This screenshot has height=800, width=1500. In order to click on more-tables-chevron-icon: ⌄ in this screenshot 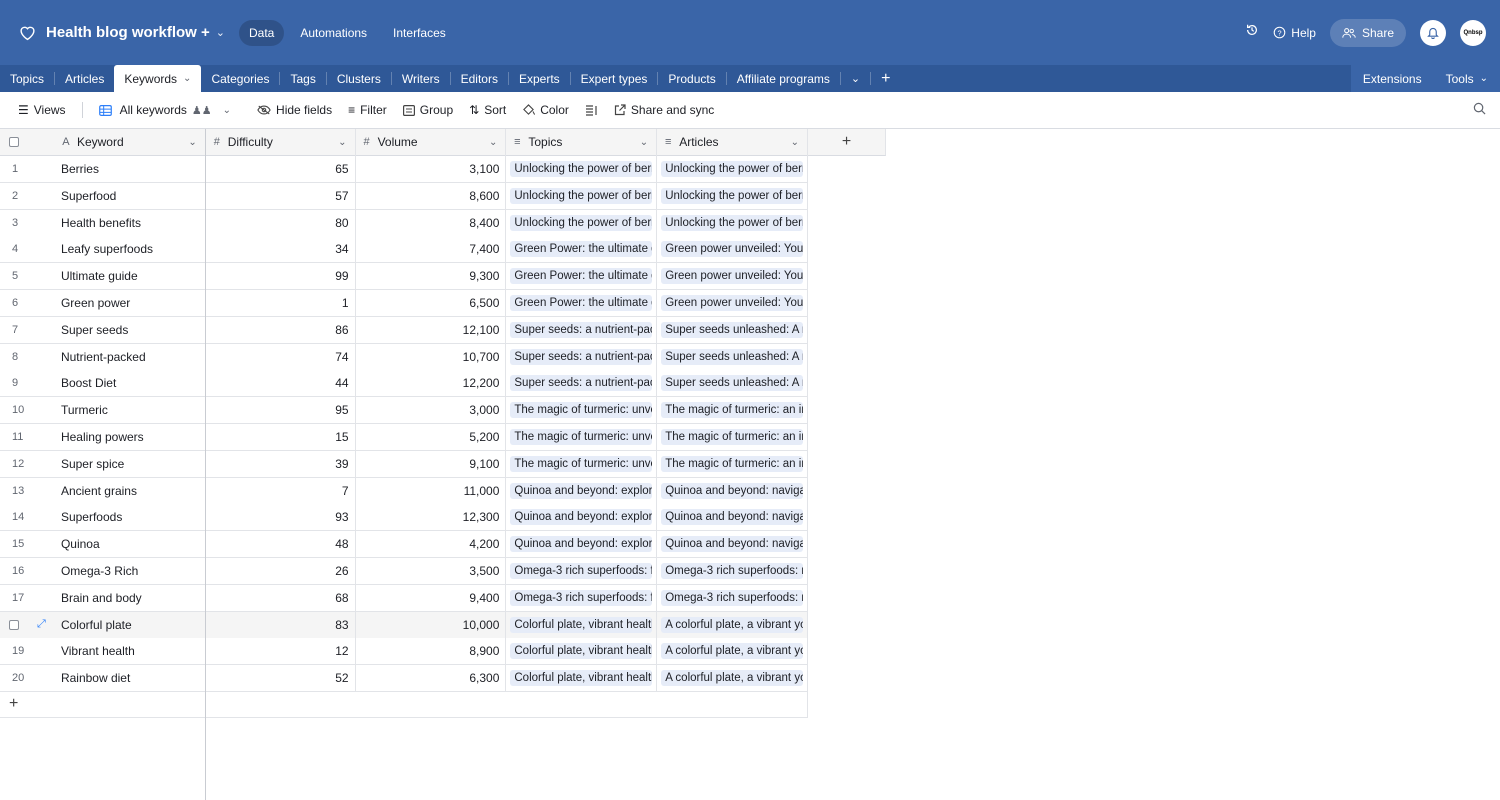, I will do `click(855, 78)`.